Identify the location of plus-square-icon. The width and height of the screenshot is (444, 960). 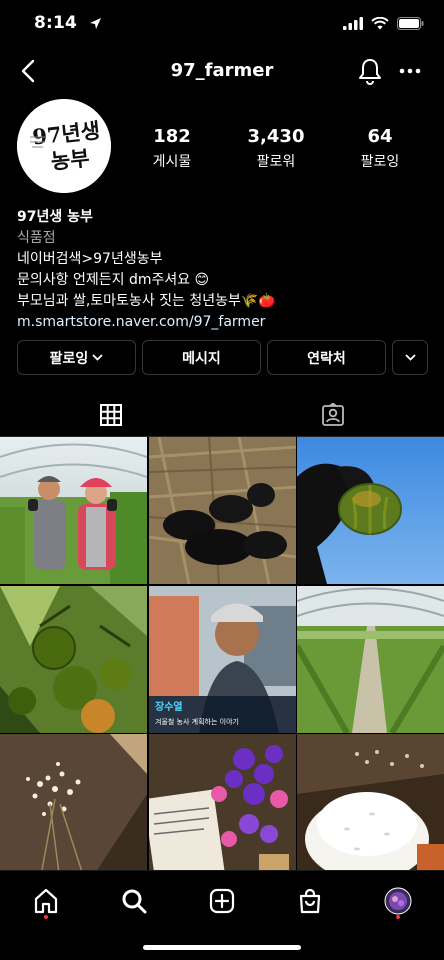
(222, 901).